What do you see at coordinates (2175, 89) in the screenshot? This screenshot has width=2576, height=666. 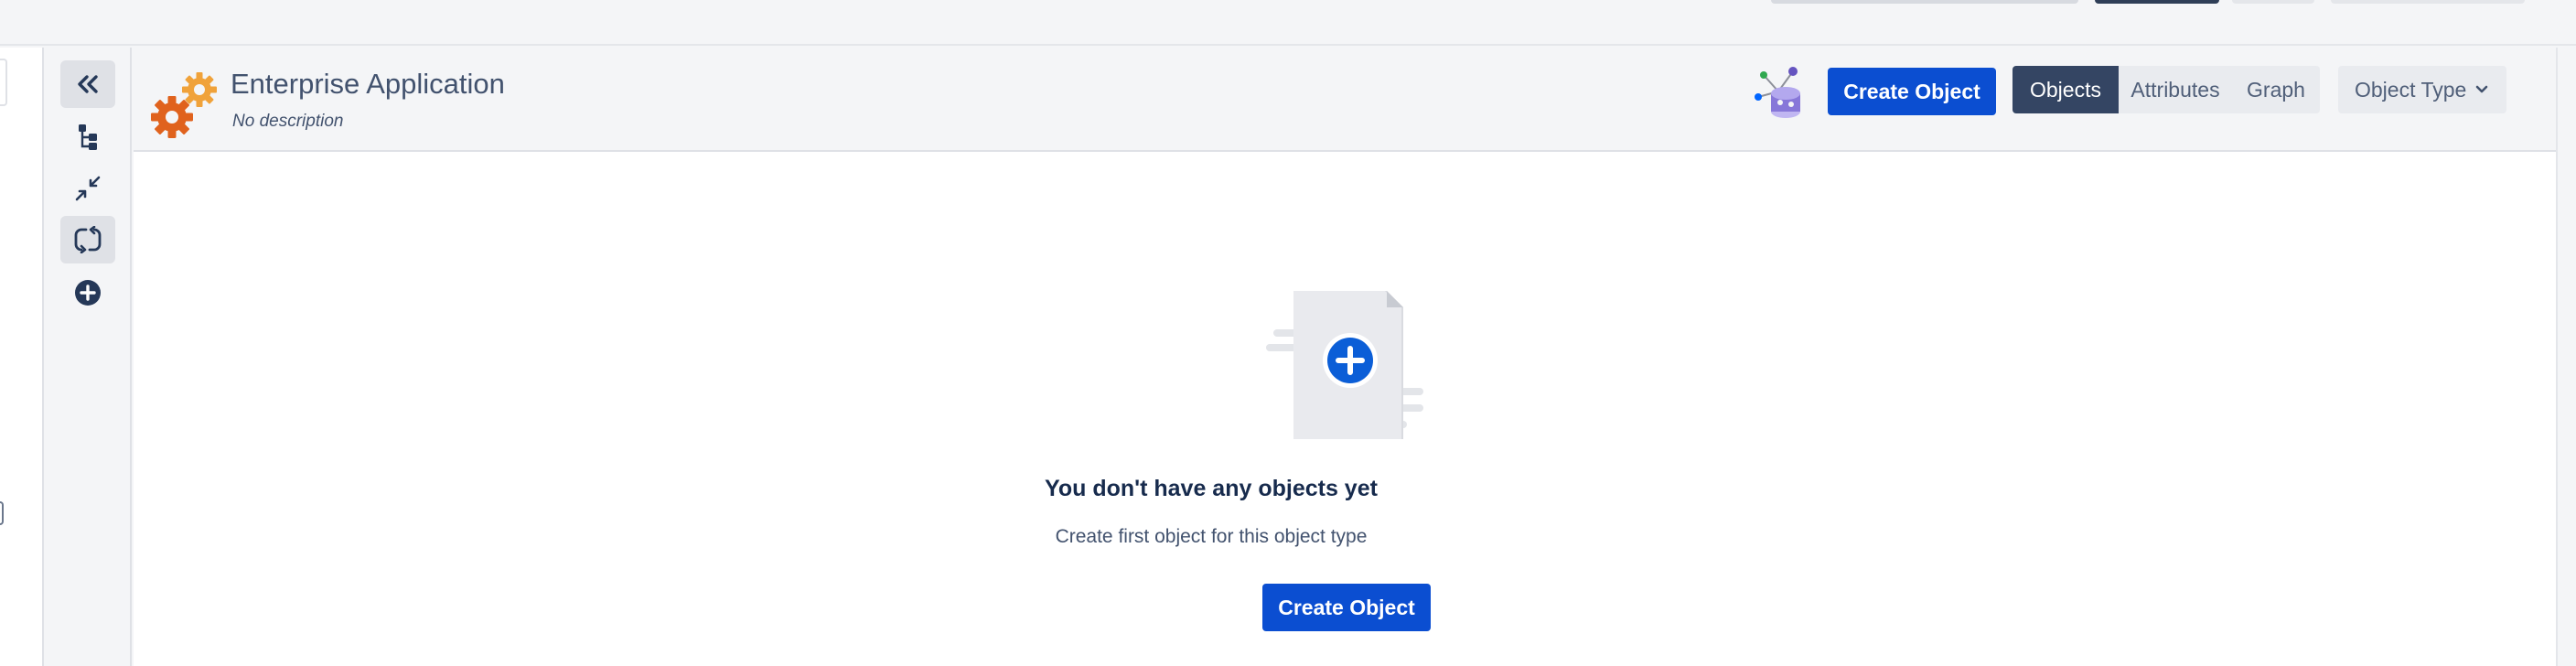 I see `tab-attributes: Attributes` at bounding box center [2175, 89].